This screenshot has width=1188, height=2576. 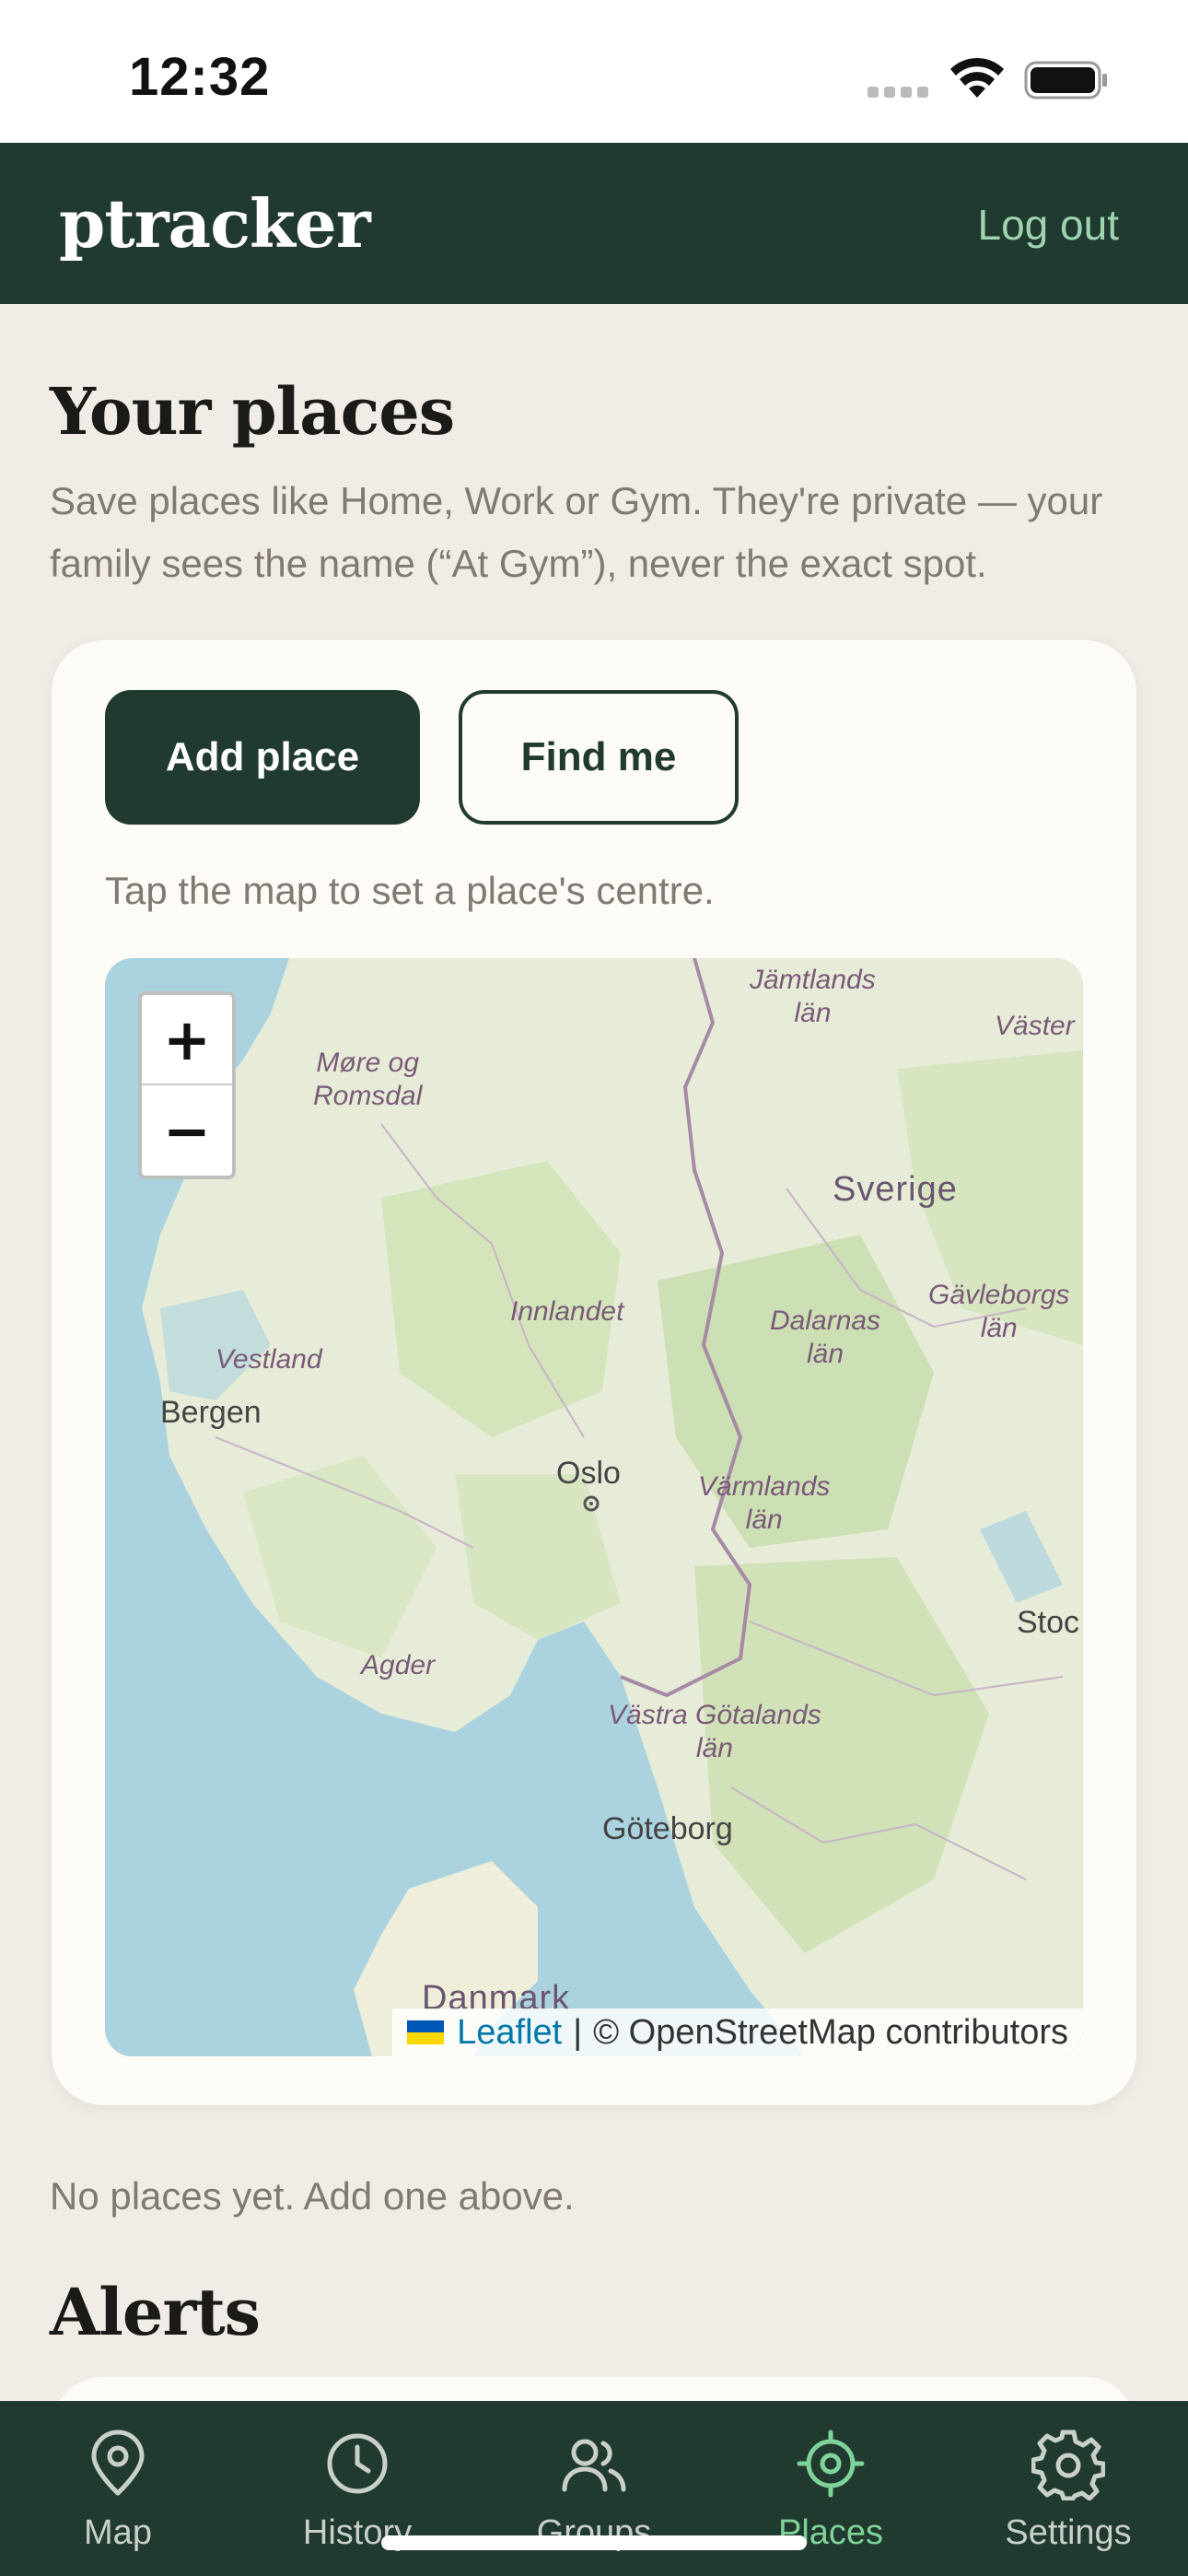 I want to click on alerts-title: Alerts, so click(x=155, y=2312).